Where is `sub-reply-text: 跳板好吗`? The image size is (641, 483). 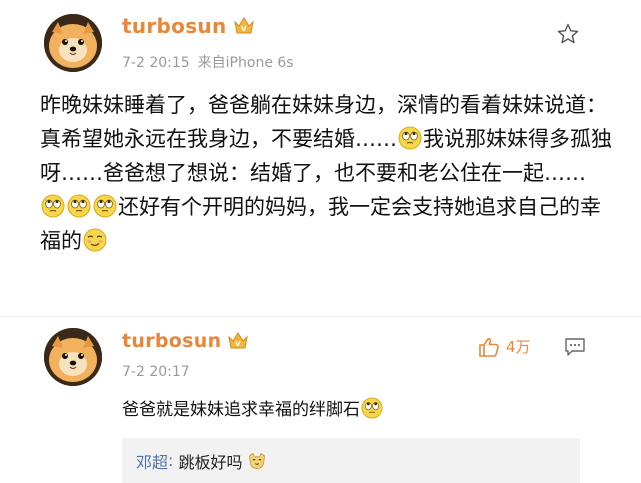 sub-reply-text: 跳板好吗 is located at coordinates (208, 462).